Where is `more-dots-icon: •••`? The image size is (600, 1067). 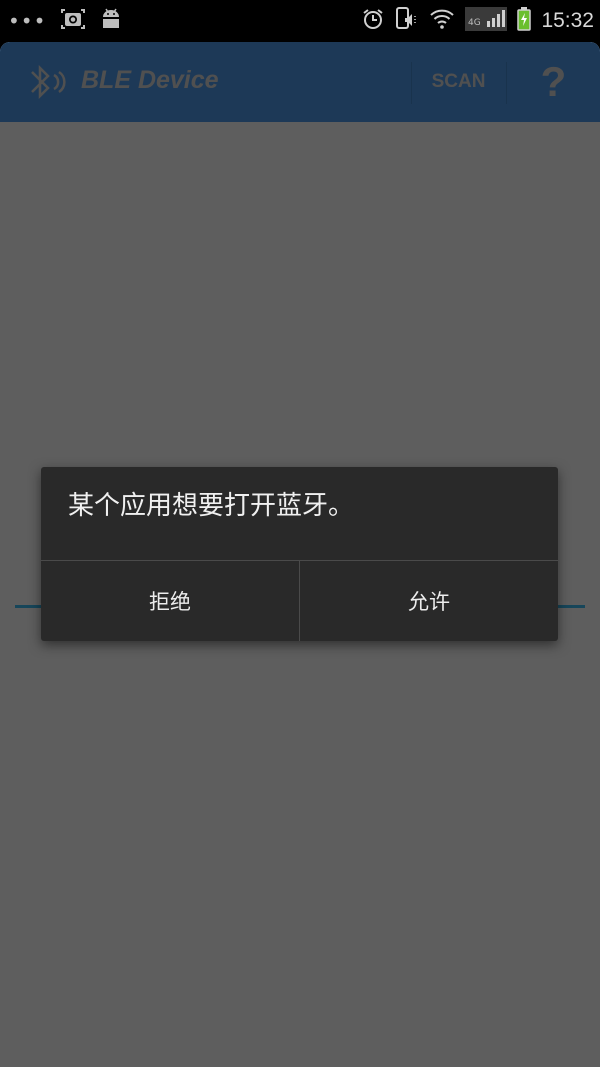 more-dots-icon: ••• is located at coordinates (27, 21).